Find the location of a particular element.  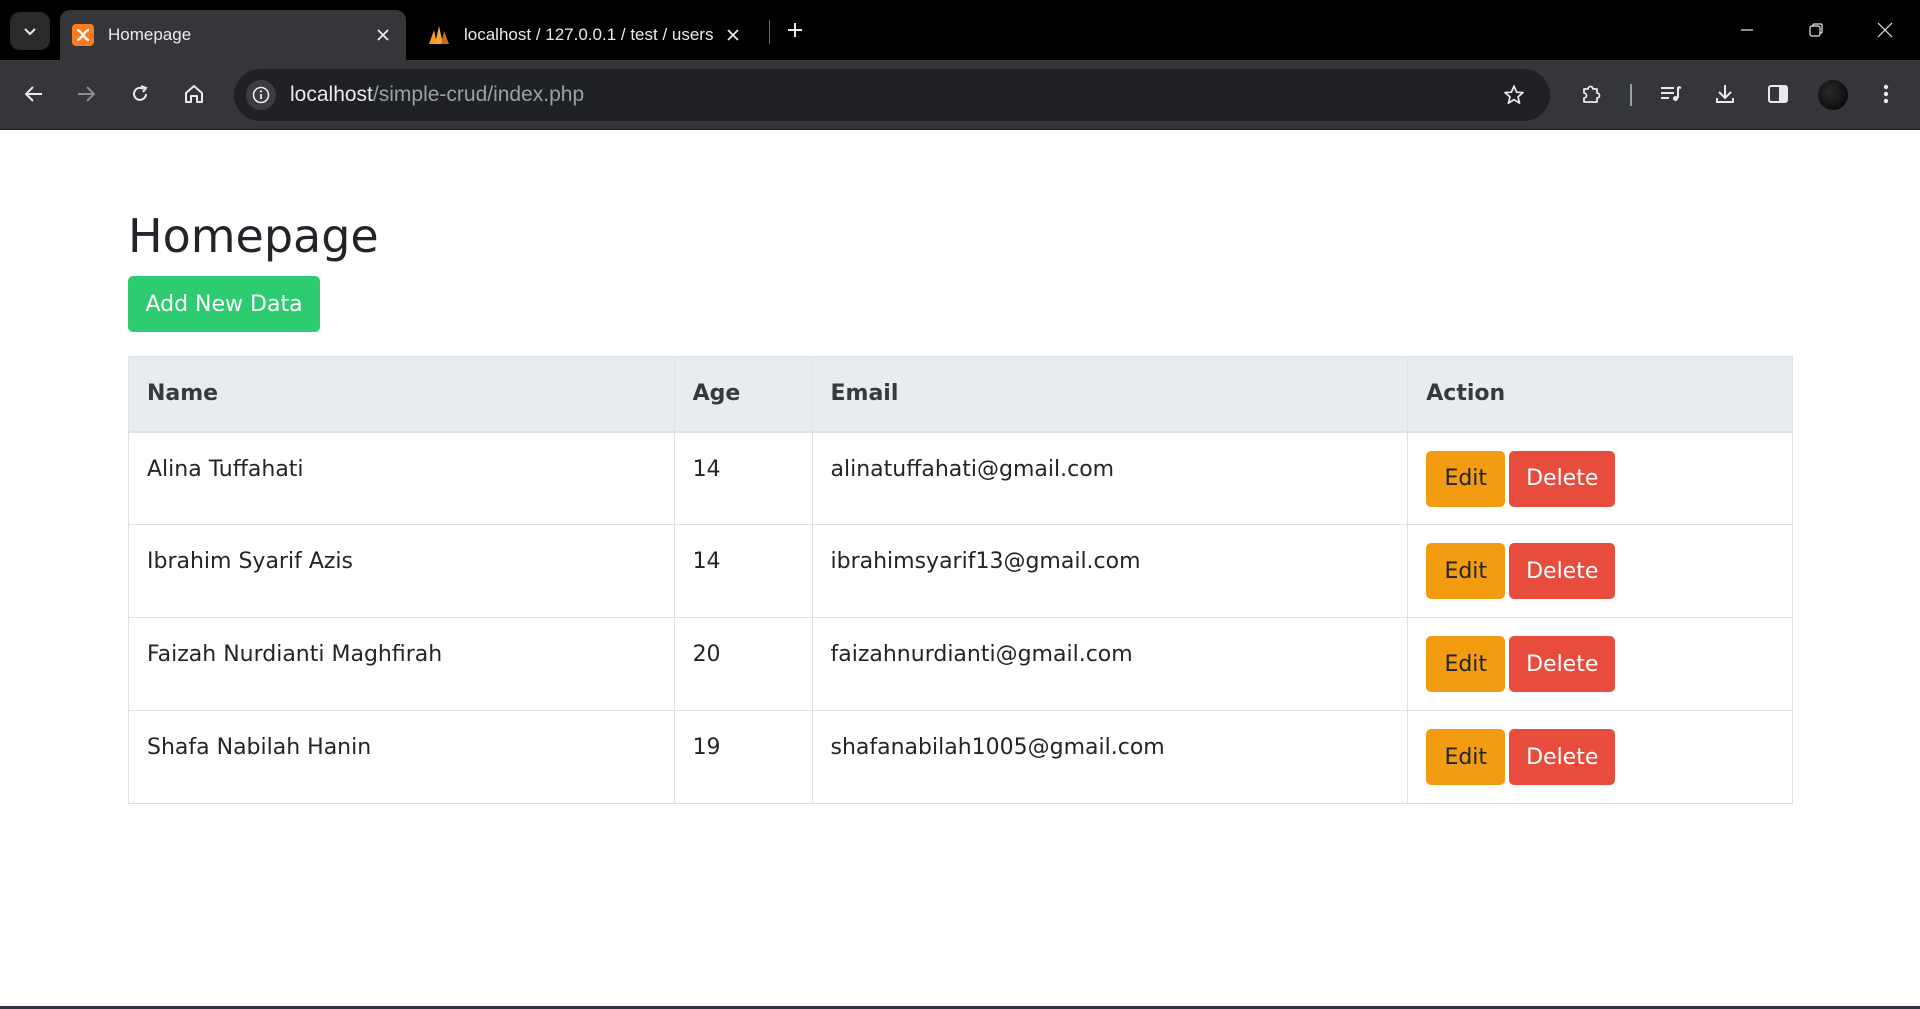

reload-button is located at coordinates (140, 94).